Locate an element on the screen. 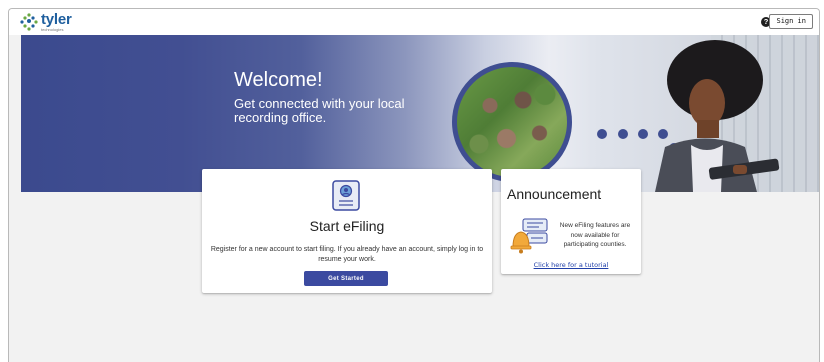 The image size is (824, 362). hero-title: Welcome! is located at coordinates (278, 80).